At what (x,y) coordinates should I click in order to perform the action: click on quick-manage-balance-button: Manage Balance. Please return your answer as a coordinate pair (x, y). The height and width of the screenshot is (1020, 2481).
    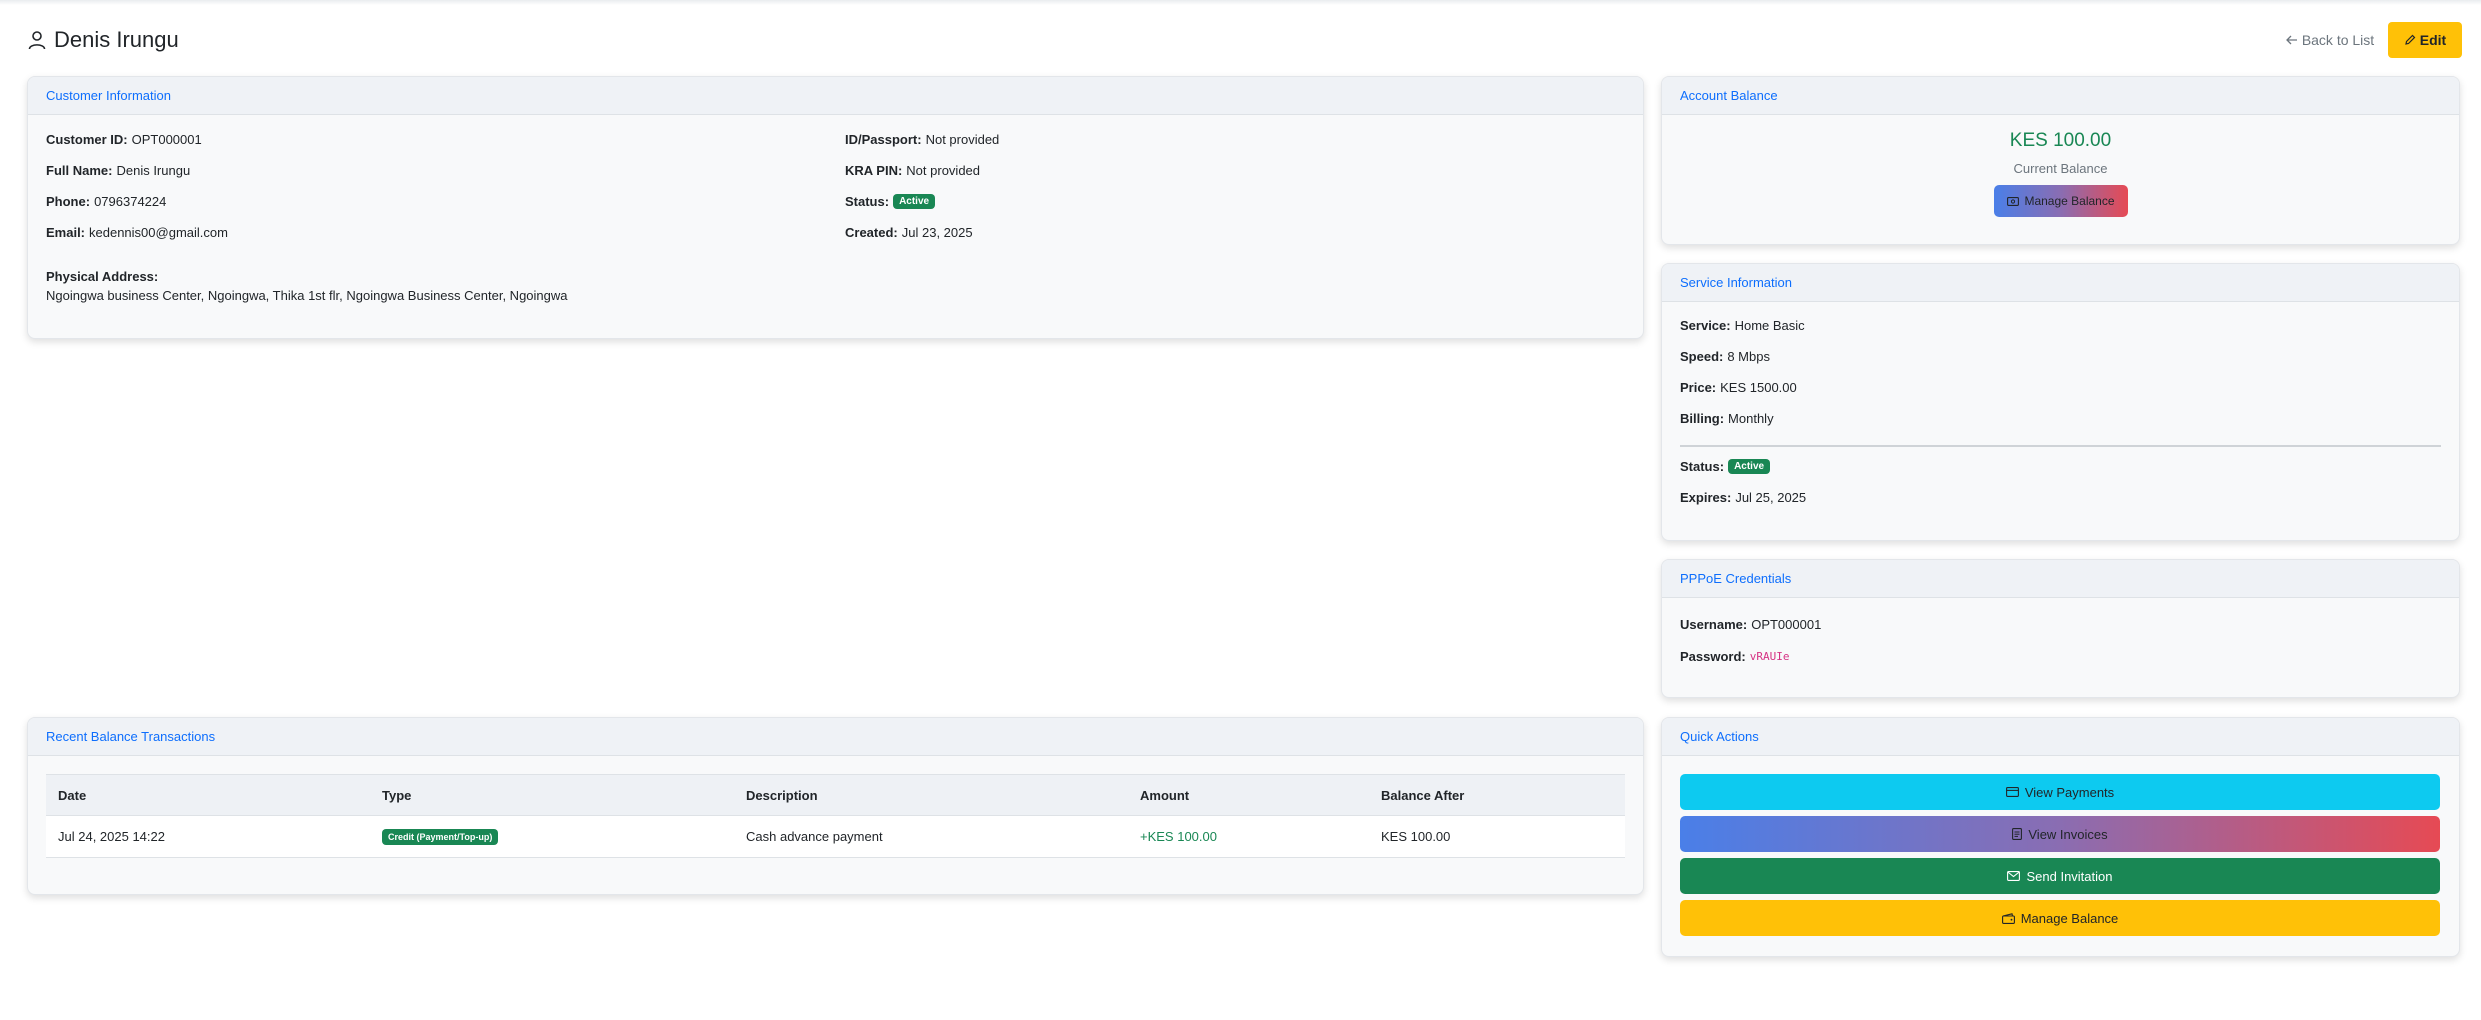
    Looking at the image, I should click on (2060, 918).